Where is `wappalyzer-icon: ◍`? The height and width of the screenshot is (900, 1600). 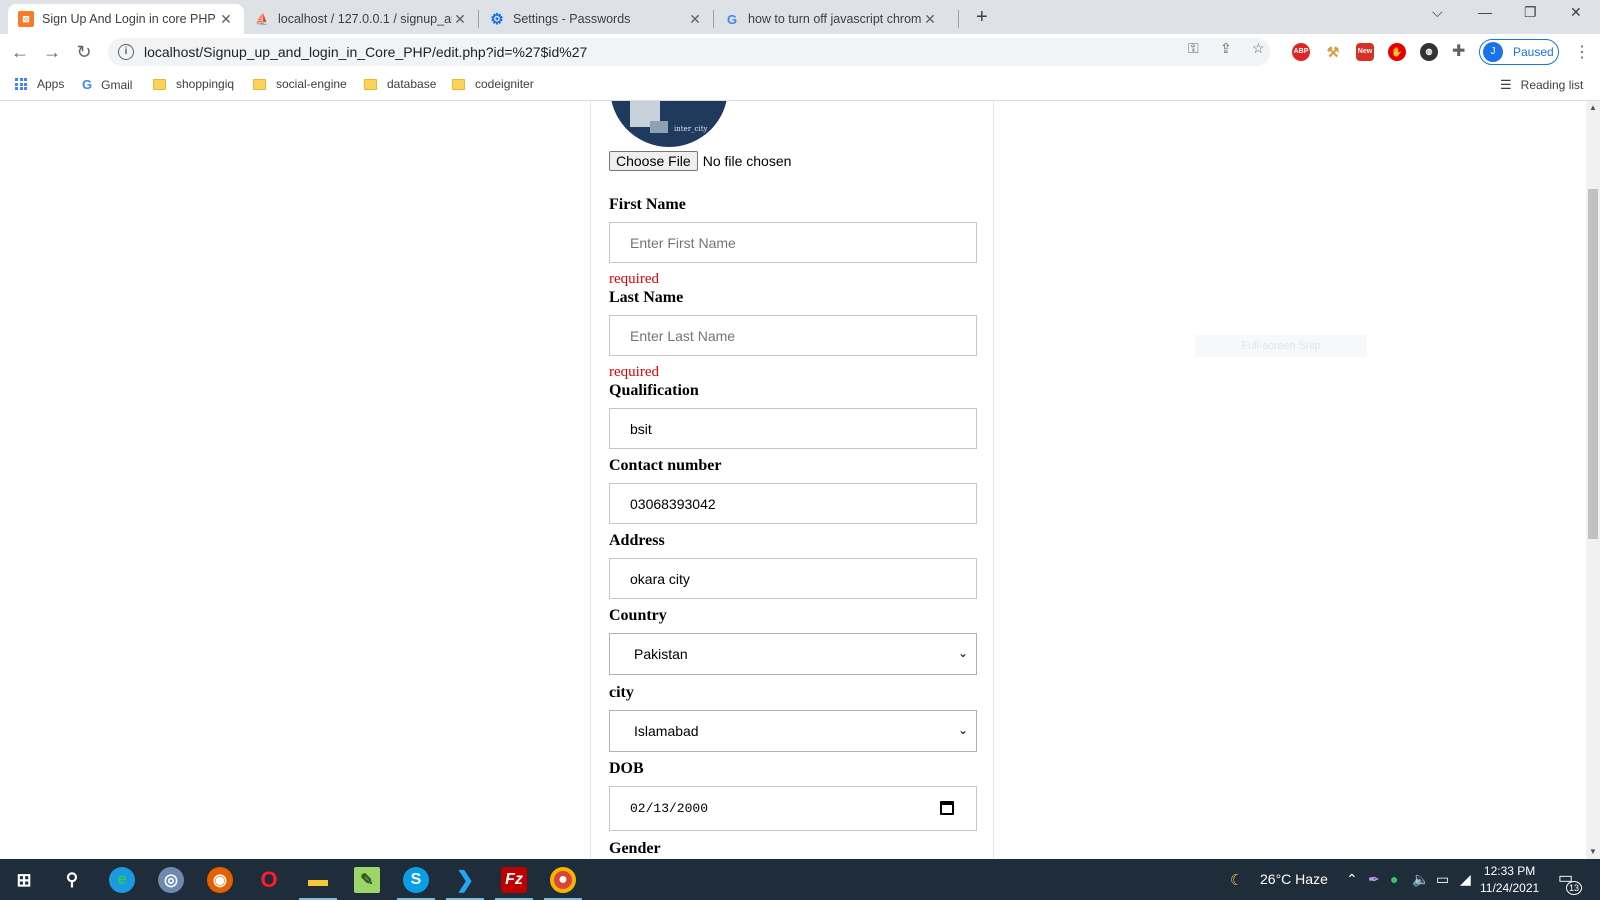
wappalyzer-icon: ◍ is located at coordinates (1429, 52).